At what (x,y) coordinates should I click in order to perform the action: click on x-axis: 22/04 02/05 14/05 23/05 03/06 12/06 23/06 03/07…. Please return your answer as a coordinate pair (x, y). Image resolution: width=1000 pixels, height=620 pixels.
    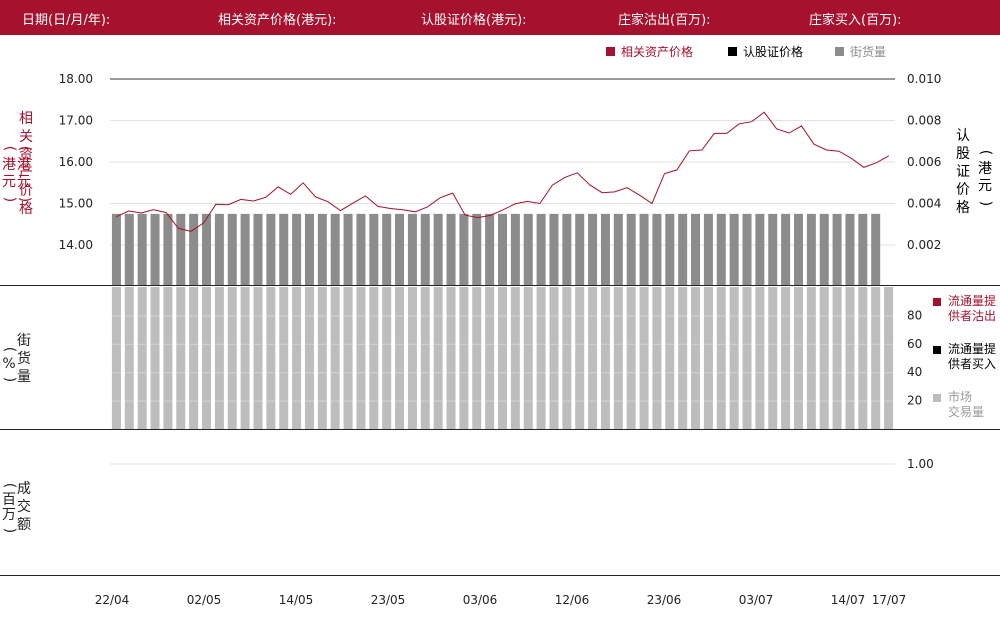
    Looking at the image, I should click on (501, 600).